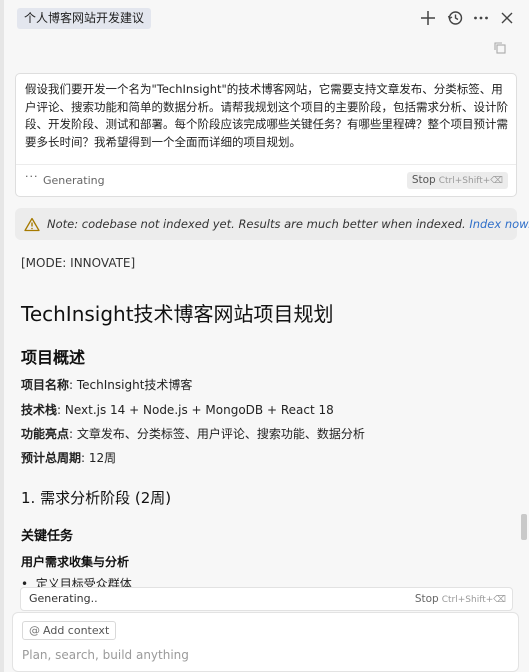 This screenshot has width=529, height=672. I want to click on copy-icon, so click(500, 48).